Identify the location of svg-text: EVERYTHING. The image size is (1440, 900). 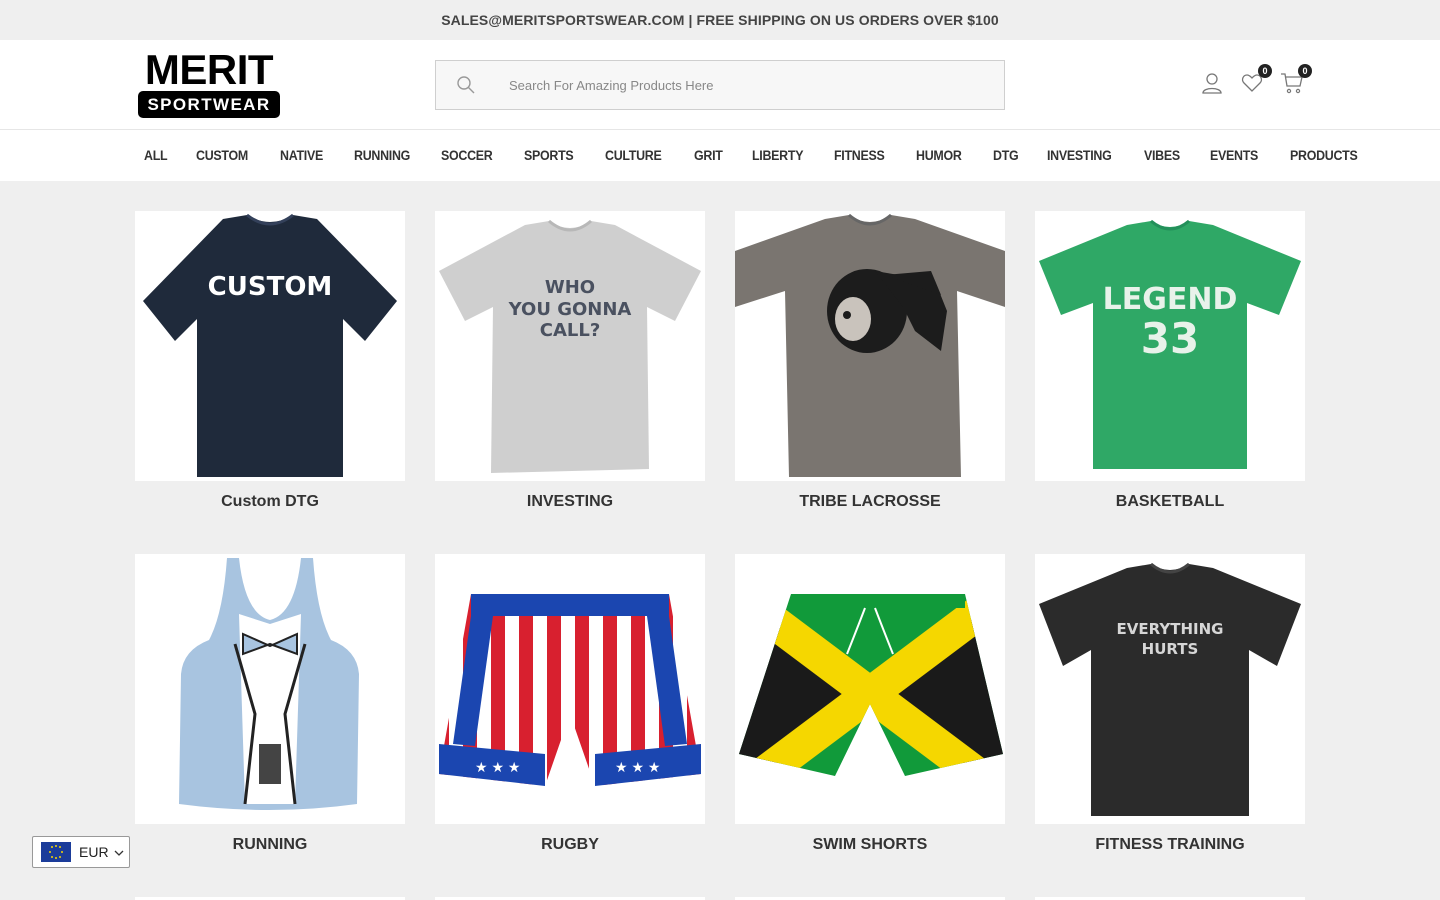
(1170, 629).